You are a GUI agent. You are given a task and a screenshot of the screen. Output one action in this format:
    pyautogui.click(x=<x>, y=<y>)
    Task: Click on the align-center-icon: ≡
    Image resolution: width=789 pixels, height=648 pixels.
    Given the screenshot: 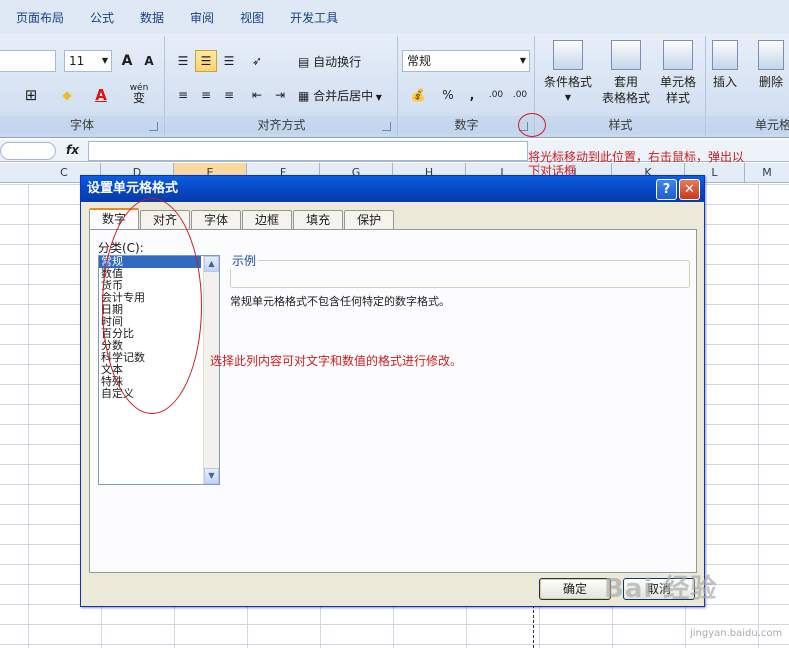 What is the action you would take?
    pyautogui.click(x=206, y=95)
    